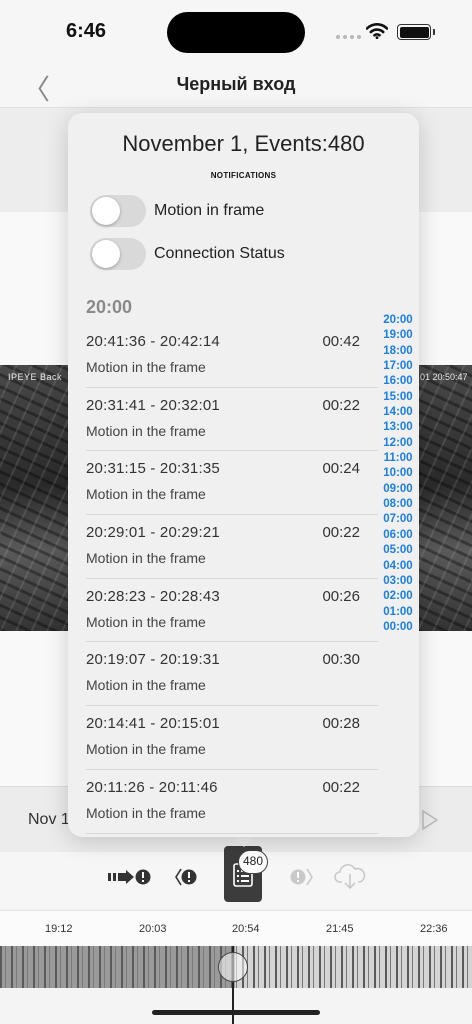  I want to click on hour-section-header: 20:00, so click(109, 307).